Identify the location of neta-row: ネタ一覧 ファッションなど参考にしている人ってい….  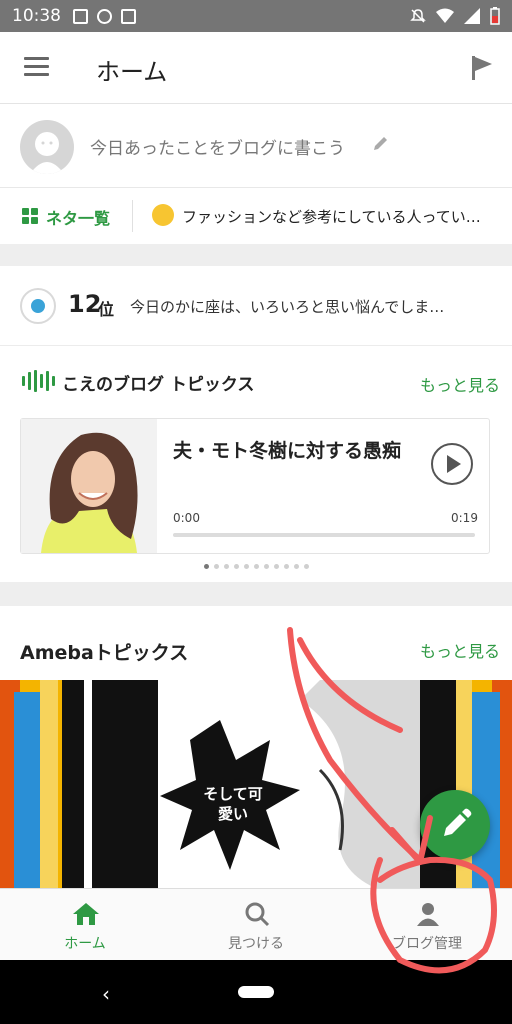
(256, 216).